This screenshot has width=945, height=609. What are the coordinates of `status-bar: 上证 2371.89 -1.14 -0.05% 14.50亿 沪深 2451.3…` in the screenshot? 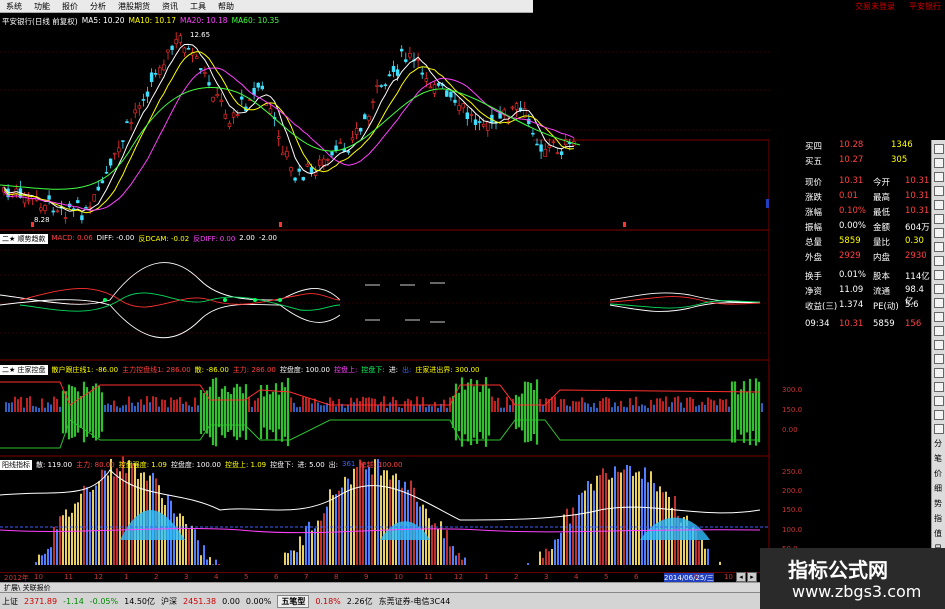 It's located at (380, 600).